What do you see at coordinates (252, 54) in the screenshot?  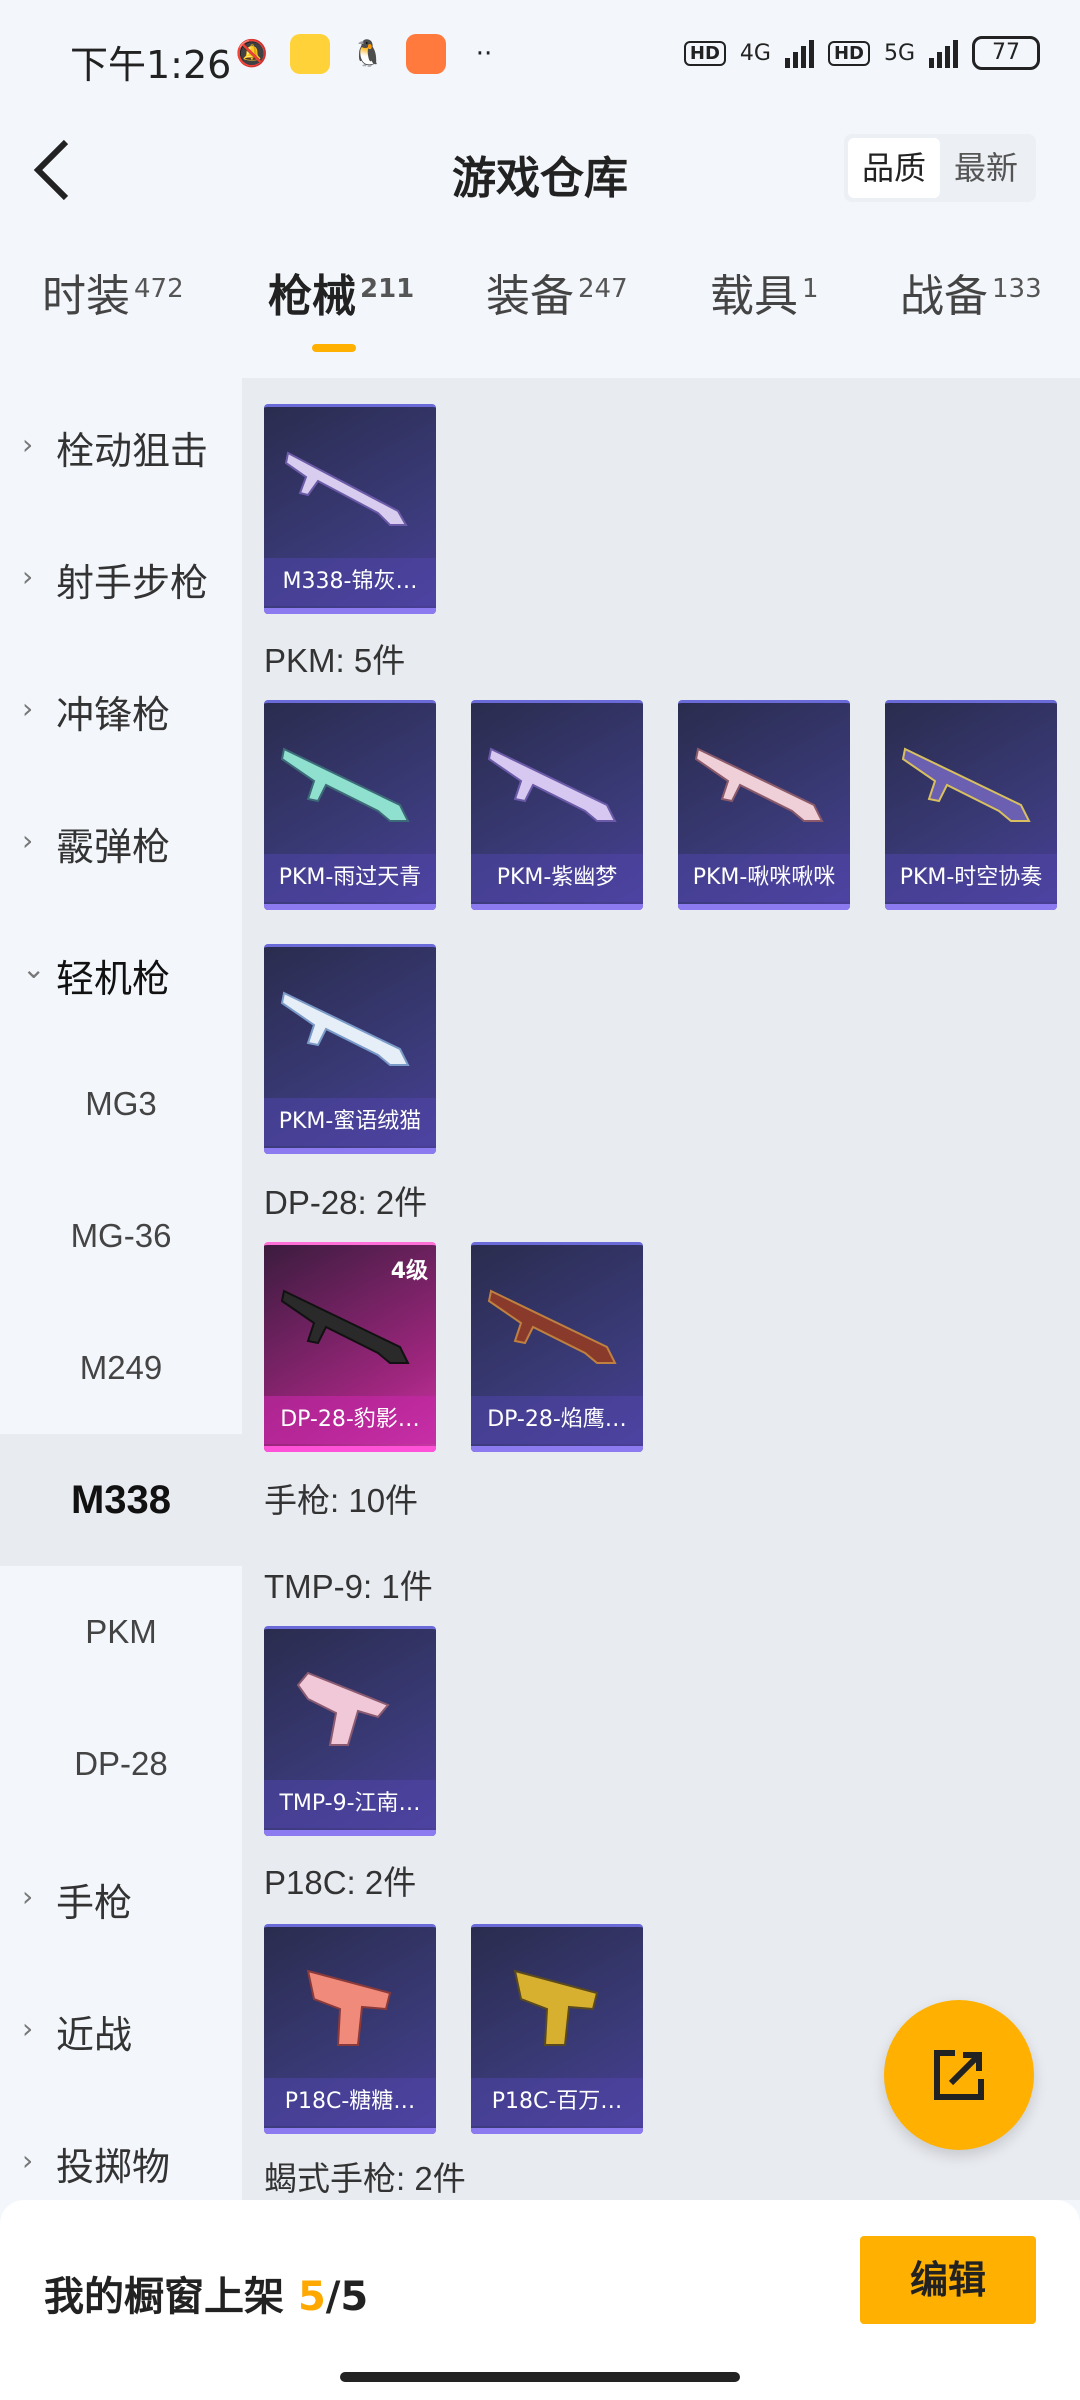 I see `mute-bell-icon: 🔕` at bounding box center [252, 54].